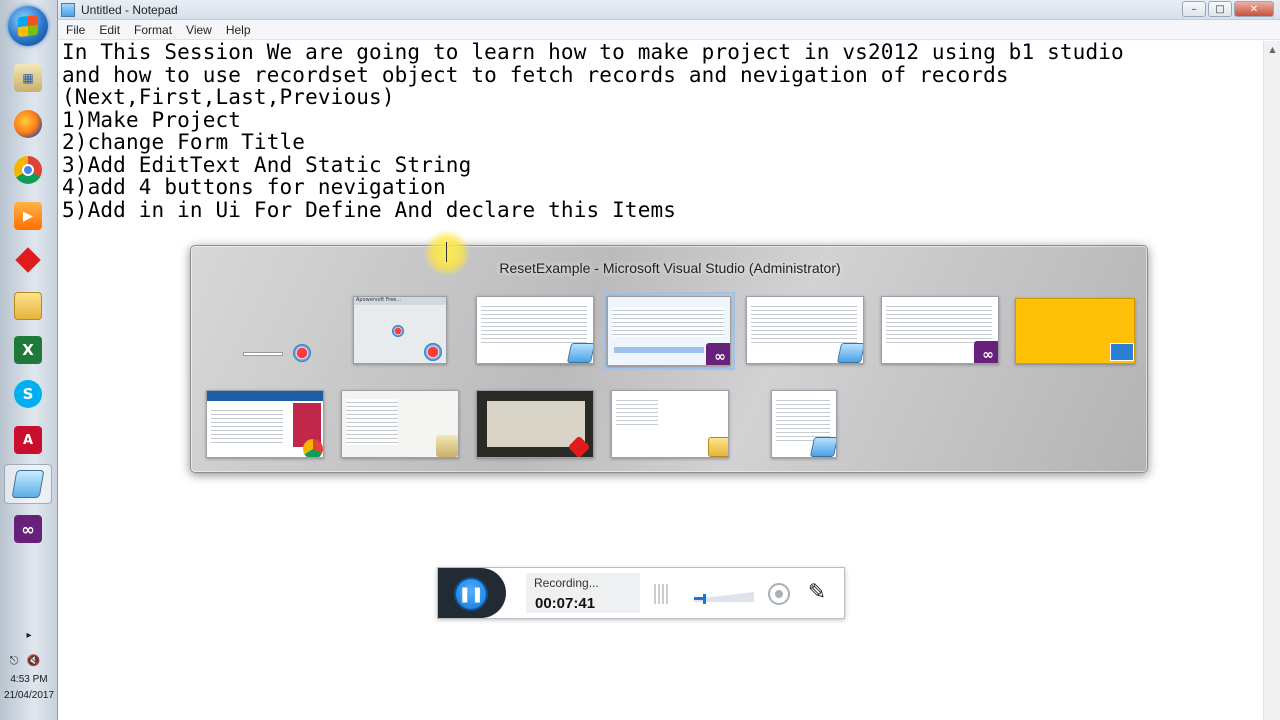 This screenshot has width=1280, height=720. I want to click on taskbar-item-excel: X, so click(28, 350).